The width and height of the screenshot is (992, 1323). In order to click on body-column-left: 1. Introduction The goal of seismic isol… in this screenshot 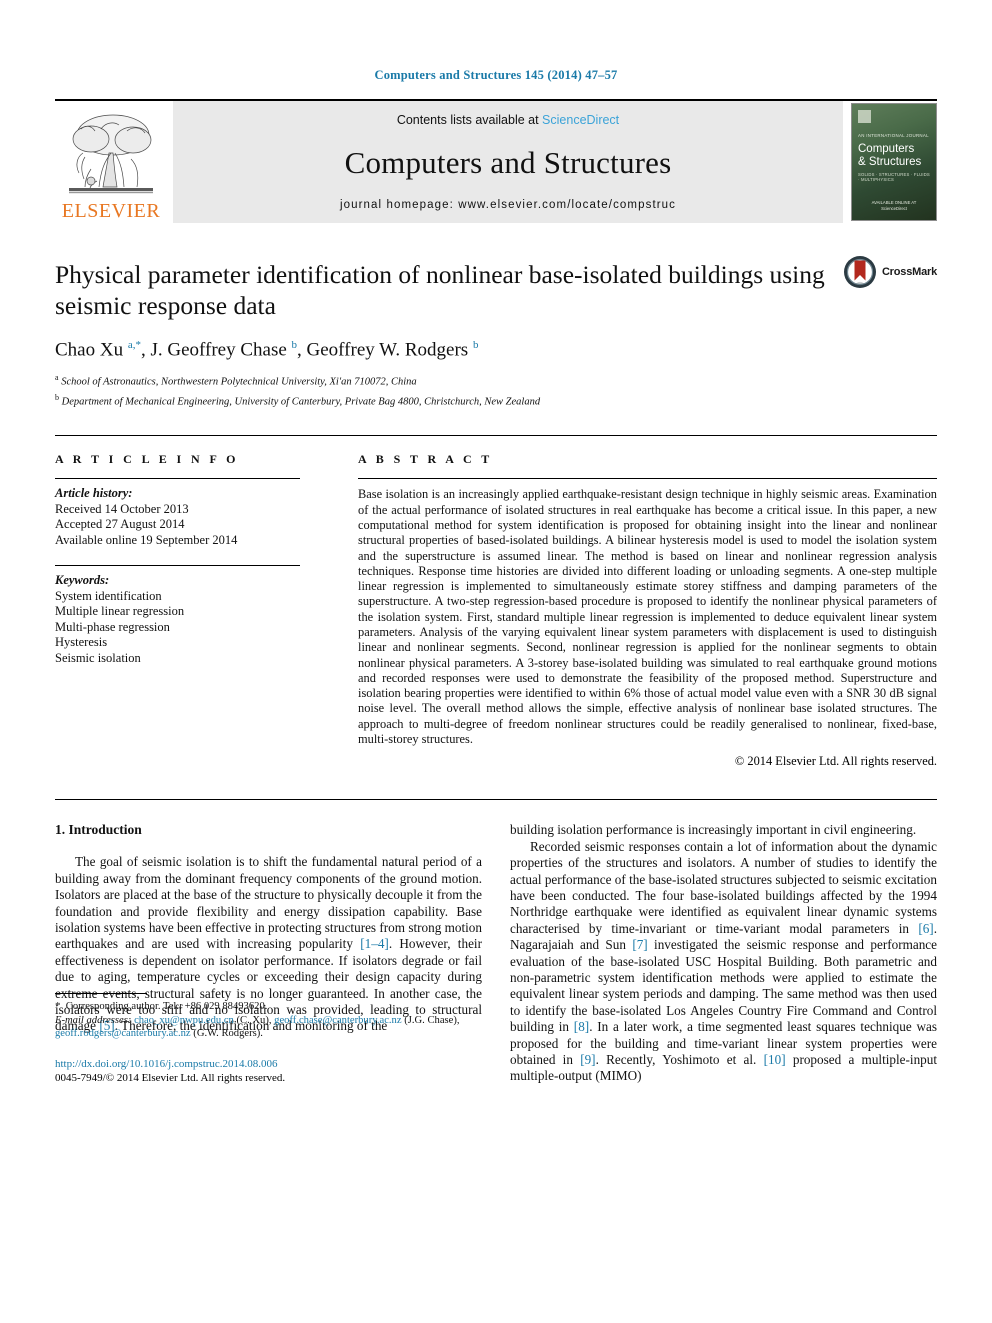, I will do `click(268, 953)`.